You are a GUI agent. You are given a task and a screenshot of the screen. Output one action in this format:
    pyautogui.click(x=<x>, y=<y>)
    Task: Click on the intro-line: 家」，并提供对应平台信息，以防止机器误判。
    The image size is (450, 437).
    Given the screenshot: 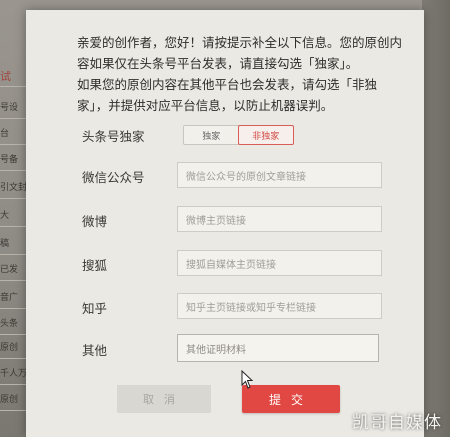 What is the action you would take?
    pyautogui.click(x=205, y=105)
    